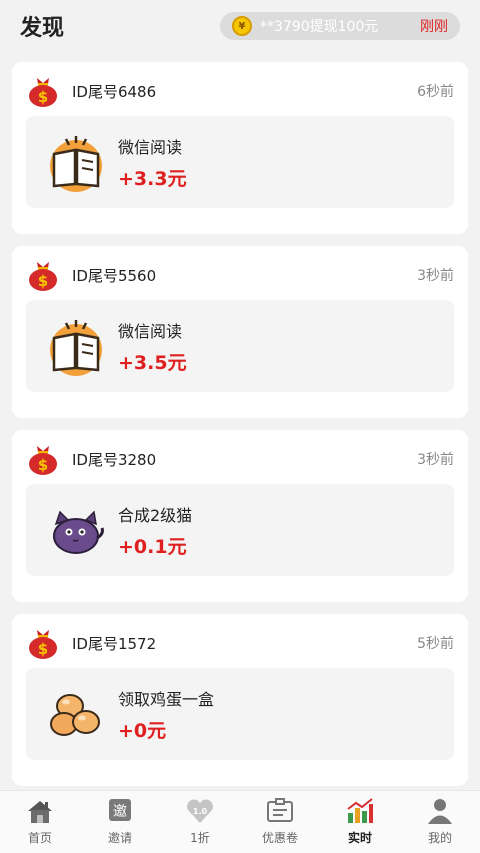 The height and width of the screenshot is (853, 480). I want to click on user-id: ID尾号6486, so click(114, 91).